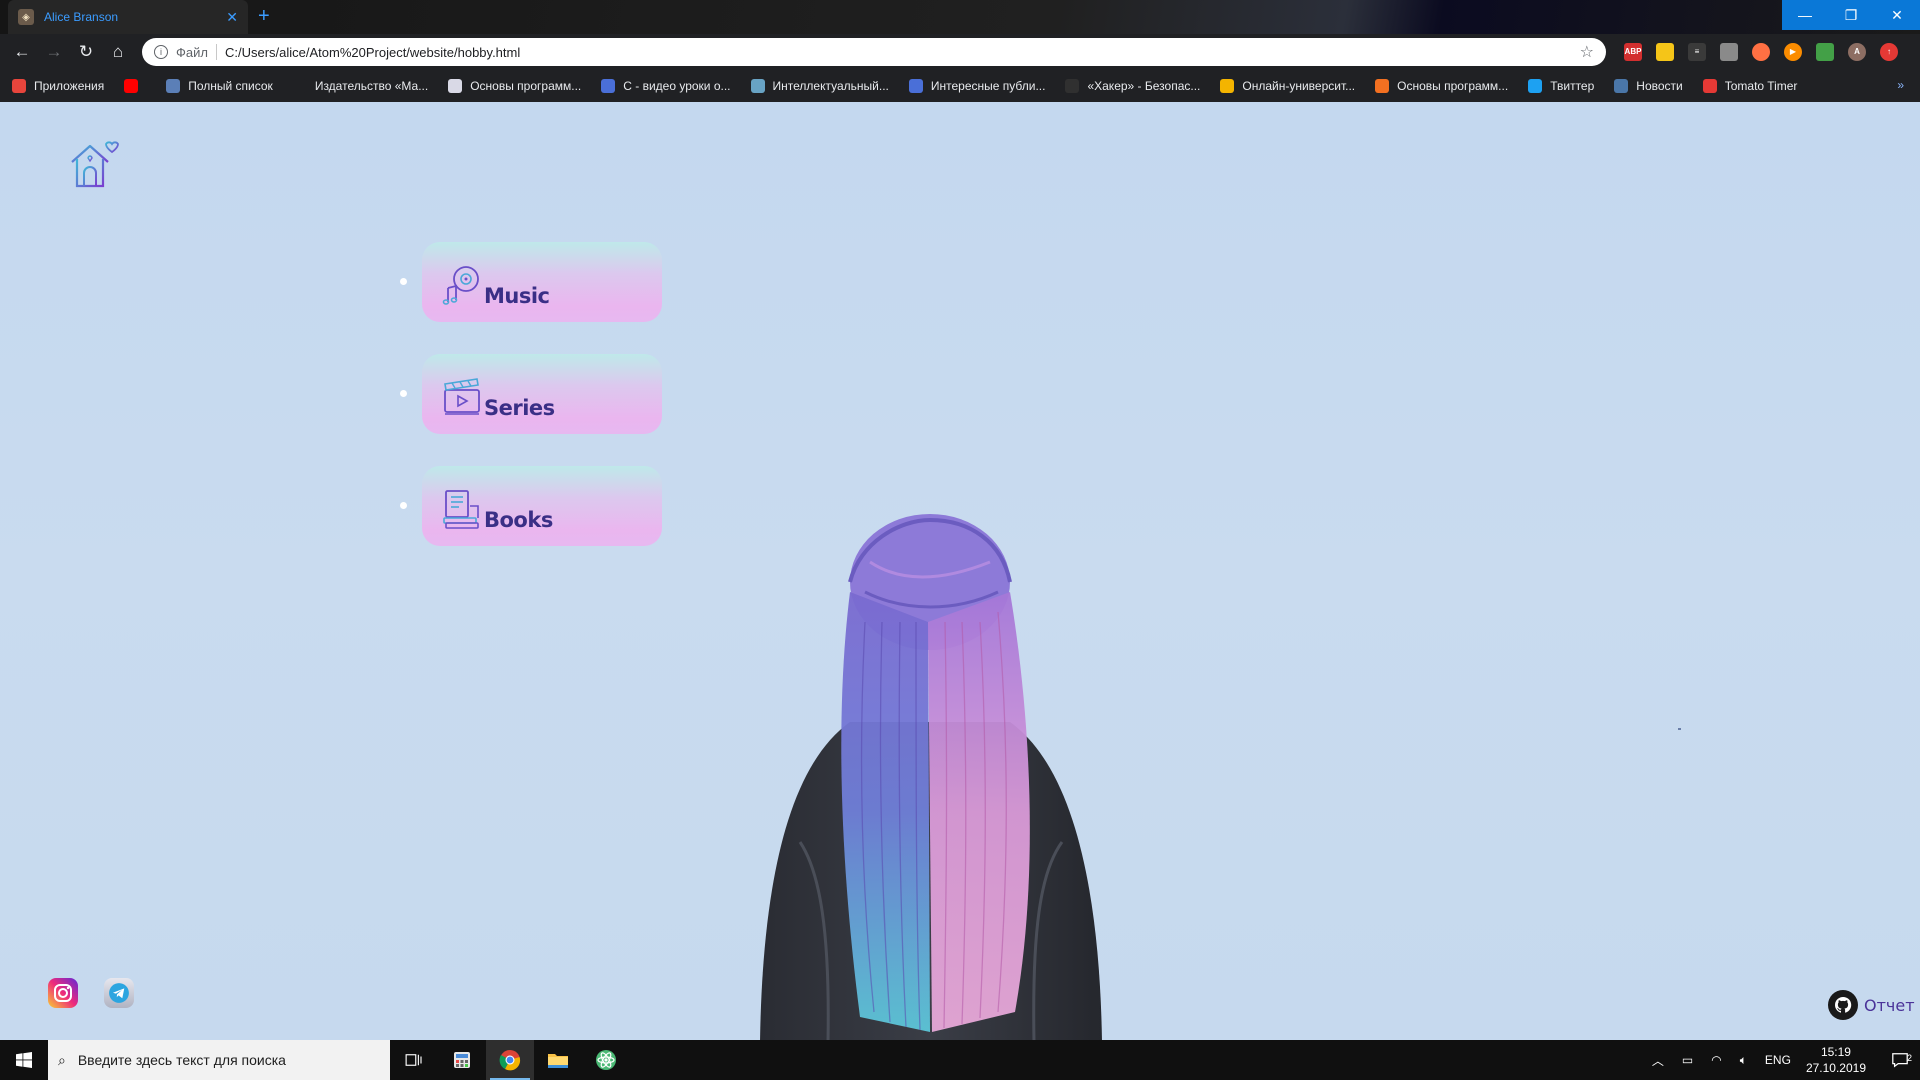 The image size is (1920, 1080). Describe the element at coordinates (931, 777) in the screenshot. I see `background-photo-woman-braids` at that location.